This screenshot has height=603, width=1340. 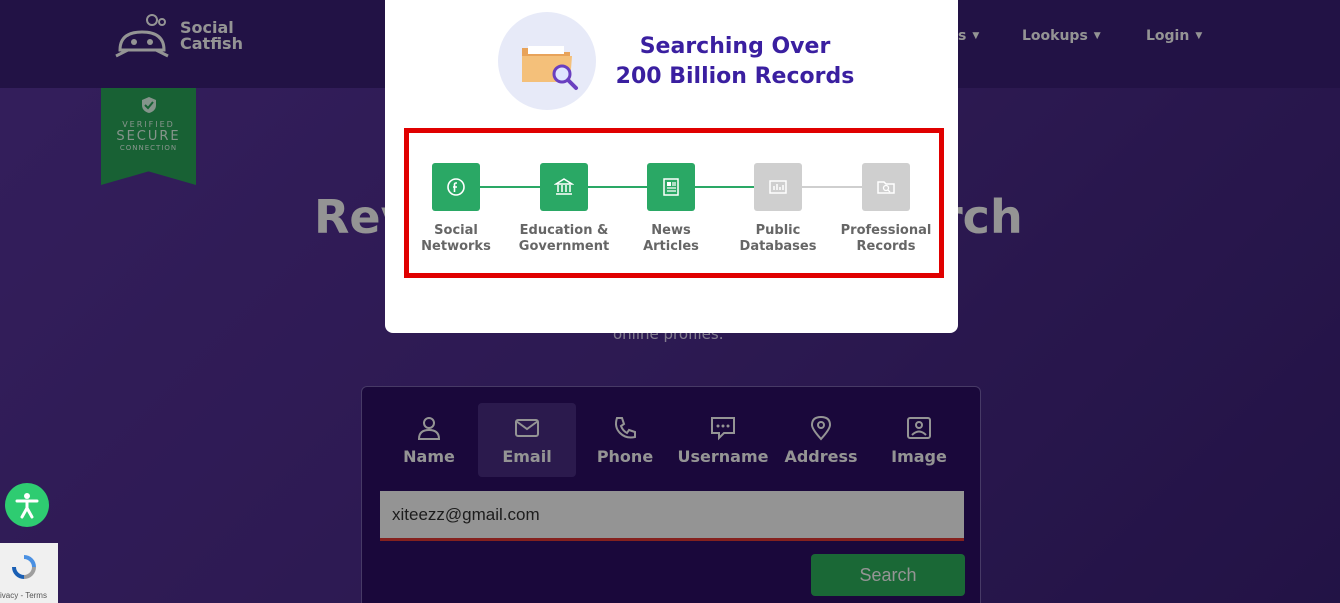 I want to click on recaptcha-links: Privacy - Terms, so click(x=25, y=595).